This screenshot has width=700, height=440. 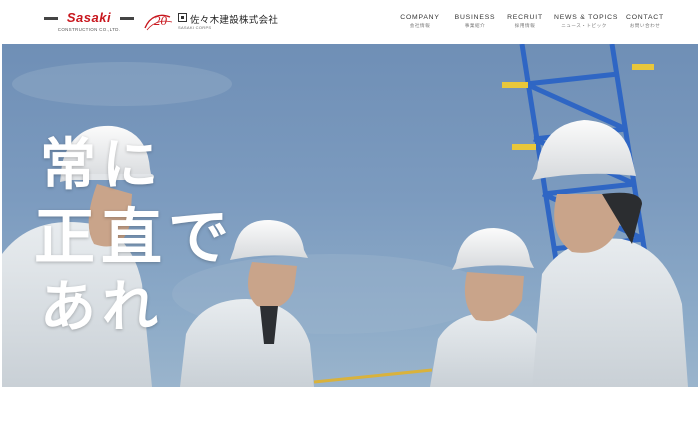 What do you see at coordinates (350, 413) in the screenshot?
I see `content-area` at bounding box center [350, 413].